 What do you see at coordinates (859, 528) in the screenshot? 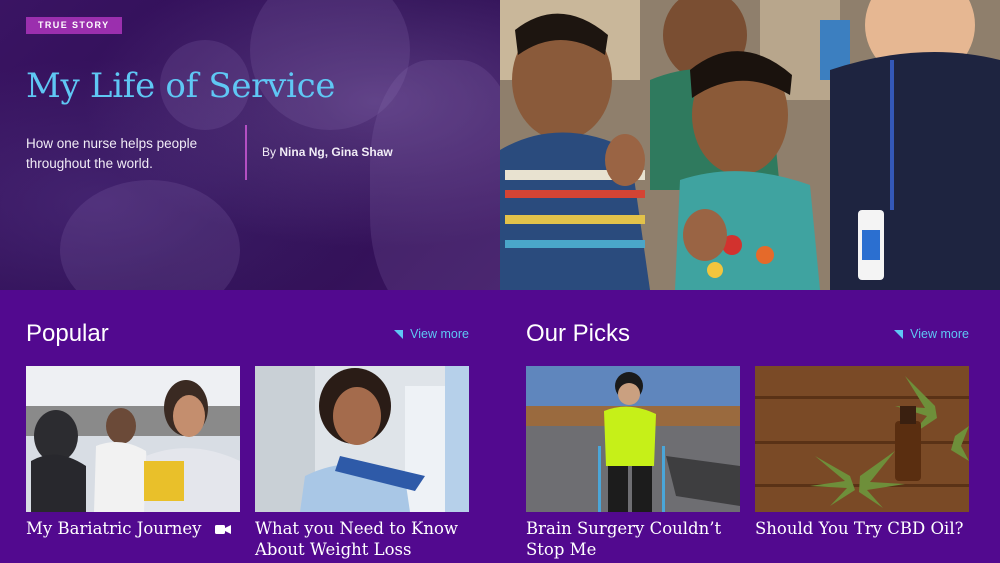
I see `article-title: Should You Try CBD Oil?` at bounding box center [859, 528].